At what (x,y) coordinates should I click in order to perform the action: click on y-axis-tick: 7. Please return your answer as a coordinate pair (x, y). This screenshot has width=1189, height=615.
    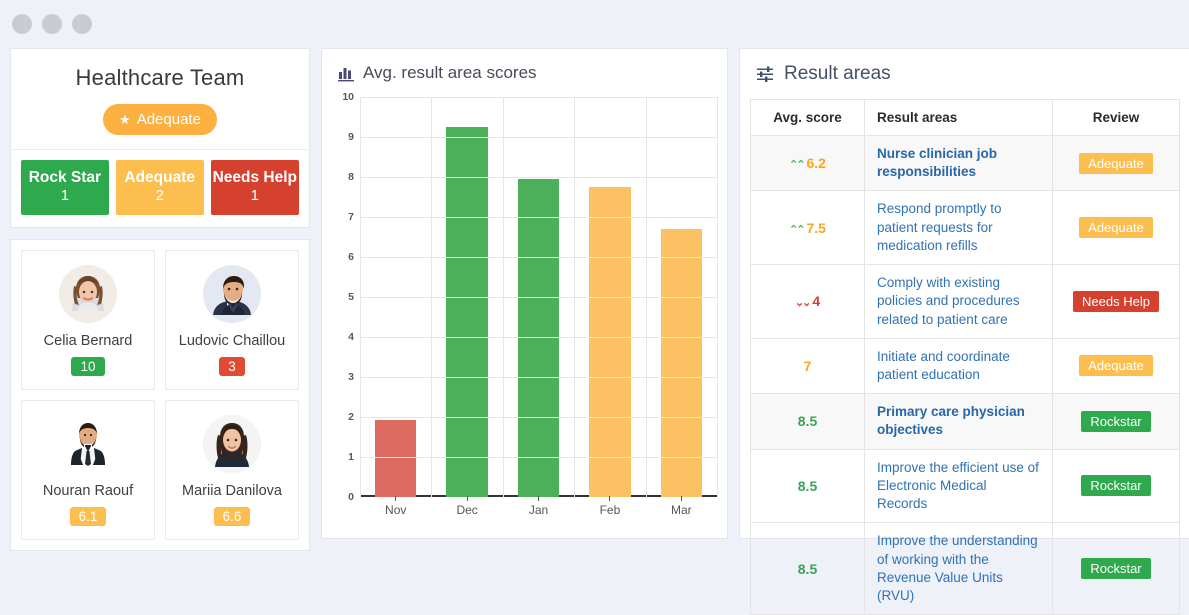
    Looking at the image, I should click on (351, 217).